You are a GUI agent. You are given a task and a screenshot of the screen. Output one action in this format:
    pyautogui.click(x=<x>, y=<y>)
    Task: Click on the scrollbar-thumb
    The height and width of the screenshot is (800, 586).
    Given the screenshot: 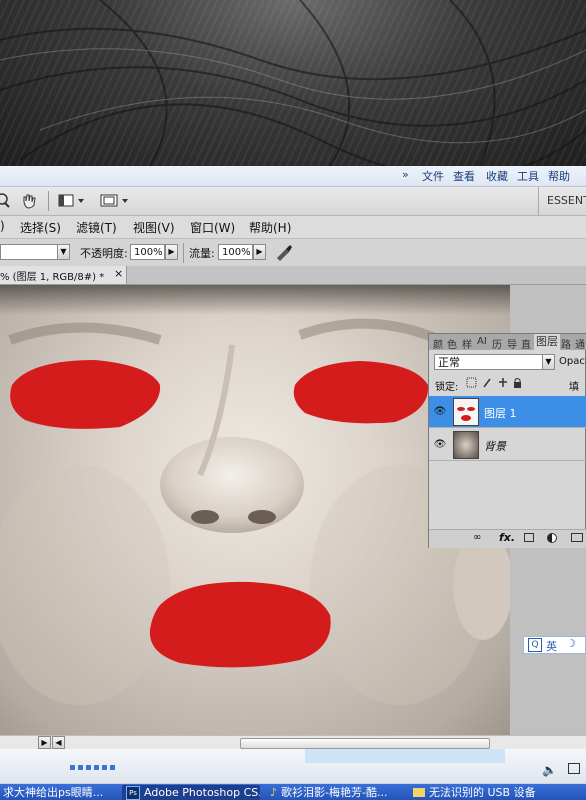 What is the action you would take?
    pyautogui.click(x=365, y=743)
    